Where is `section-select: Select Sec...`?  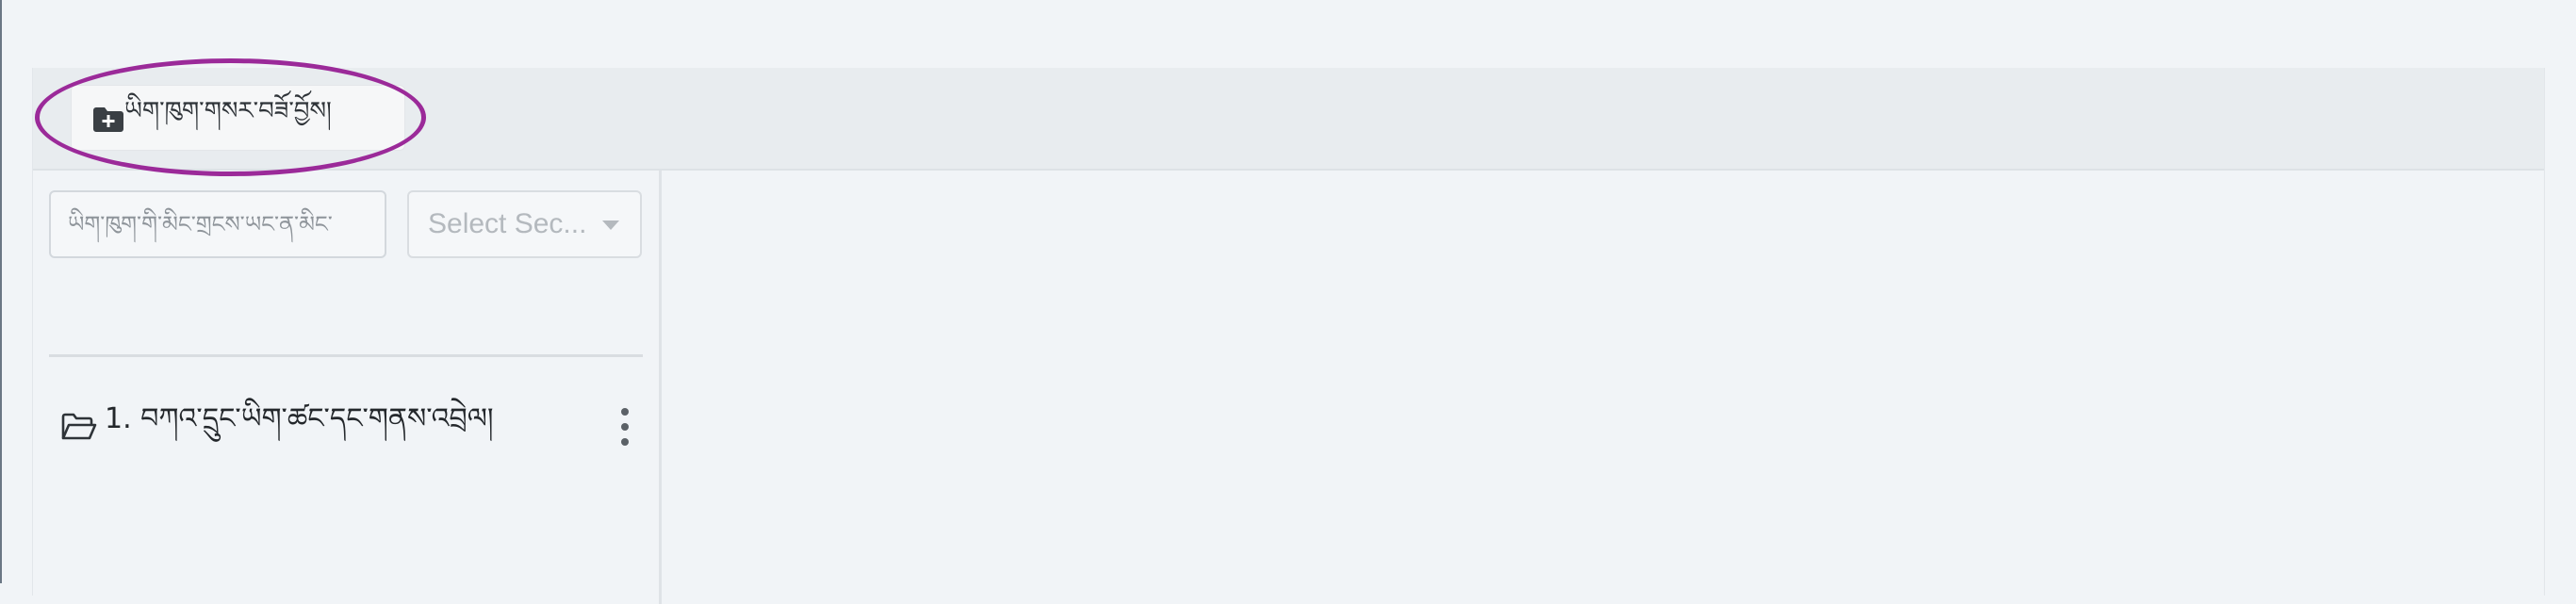
section-select: Select Sec... is located at coordinates (524, 224).